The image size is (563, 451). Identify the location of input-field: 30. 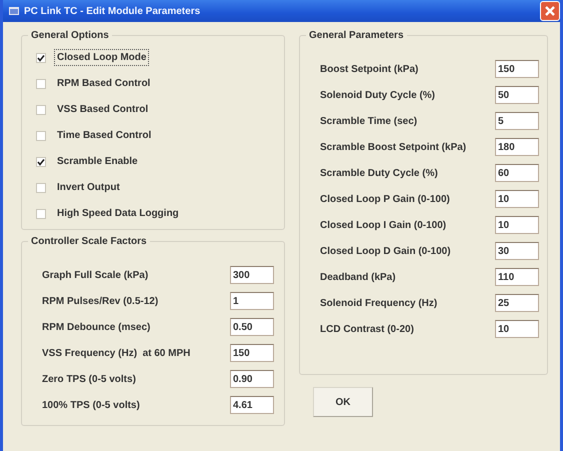
(517, 251).